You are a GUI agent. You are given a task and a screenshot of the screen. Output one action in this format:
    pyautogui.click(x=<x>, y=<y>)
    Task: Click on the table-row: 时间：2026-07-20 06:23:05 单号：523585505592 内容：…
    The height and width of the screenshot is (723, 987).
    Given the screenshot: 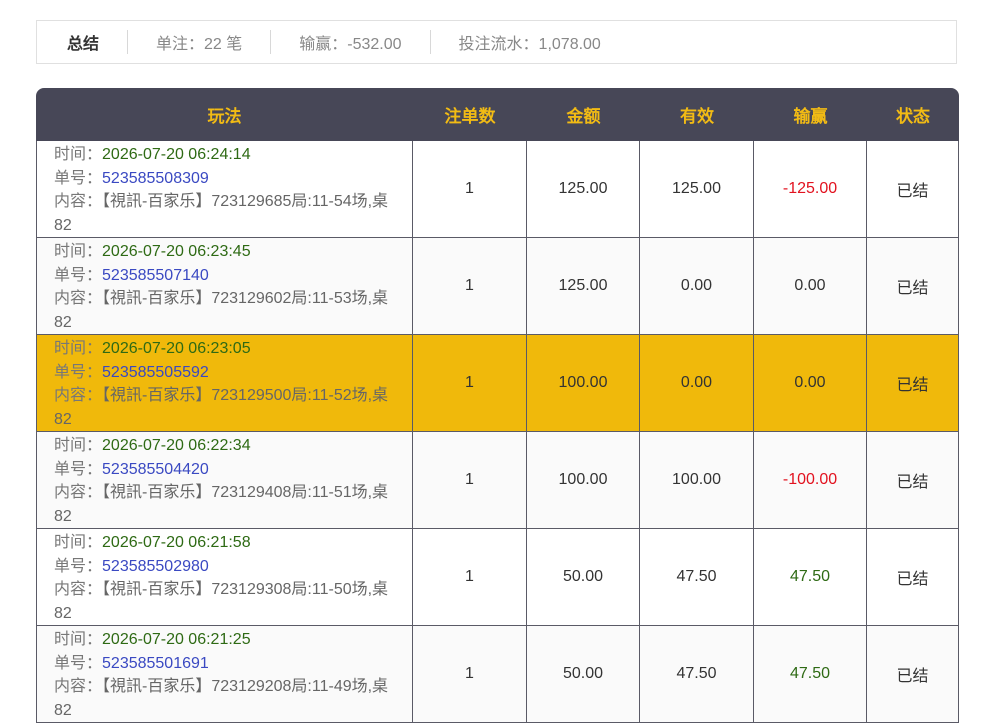 What is the action you would take?
    pyautogui.click(x=497, y=383)
    